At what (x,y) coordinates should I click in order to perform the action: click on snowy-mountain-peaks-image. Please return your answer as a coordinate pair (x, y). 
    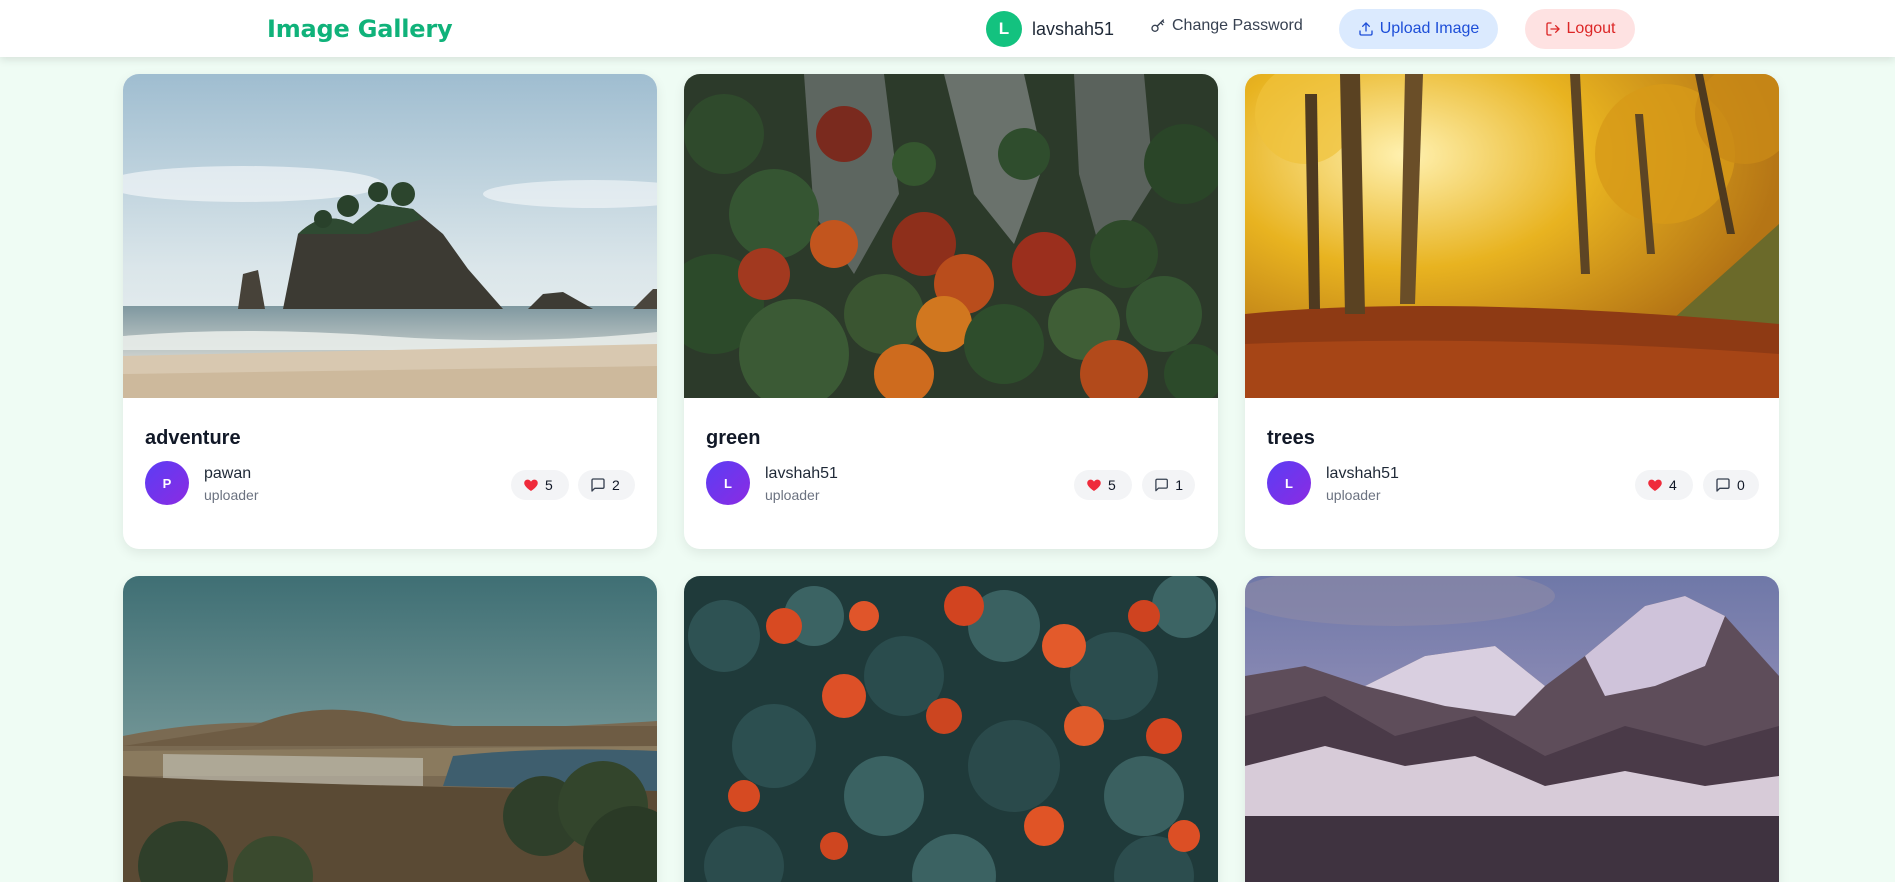
    Looking at the image, I should click on (1512, 729).